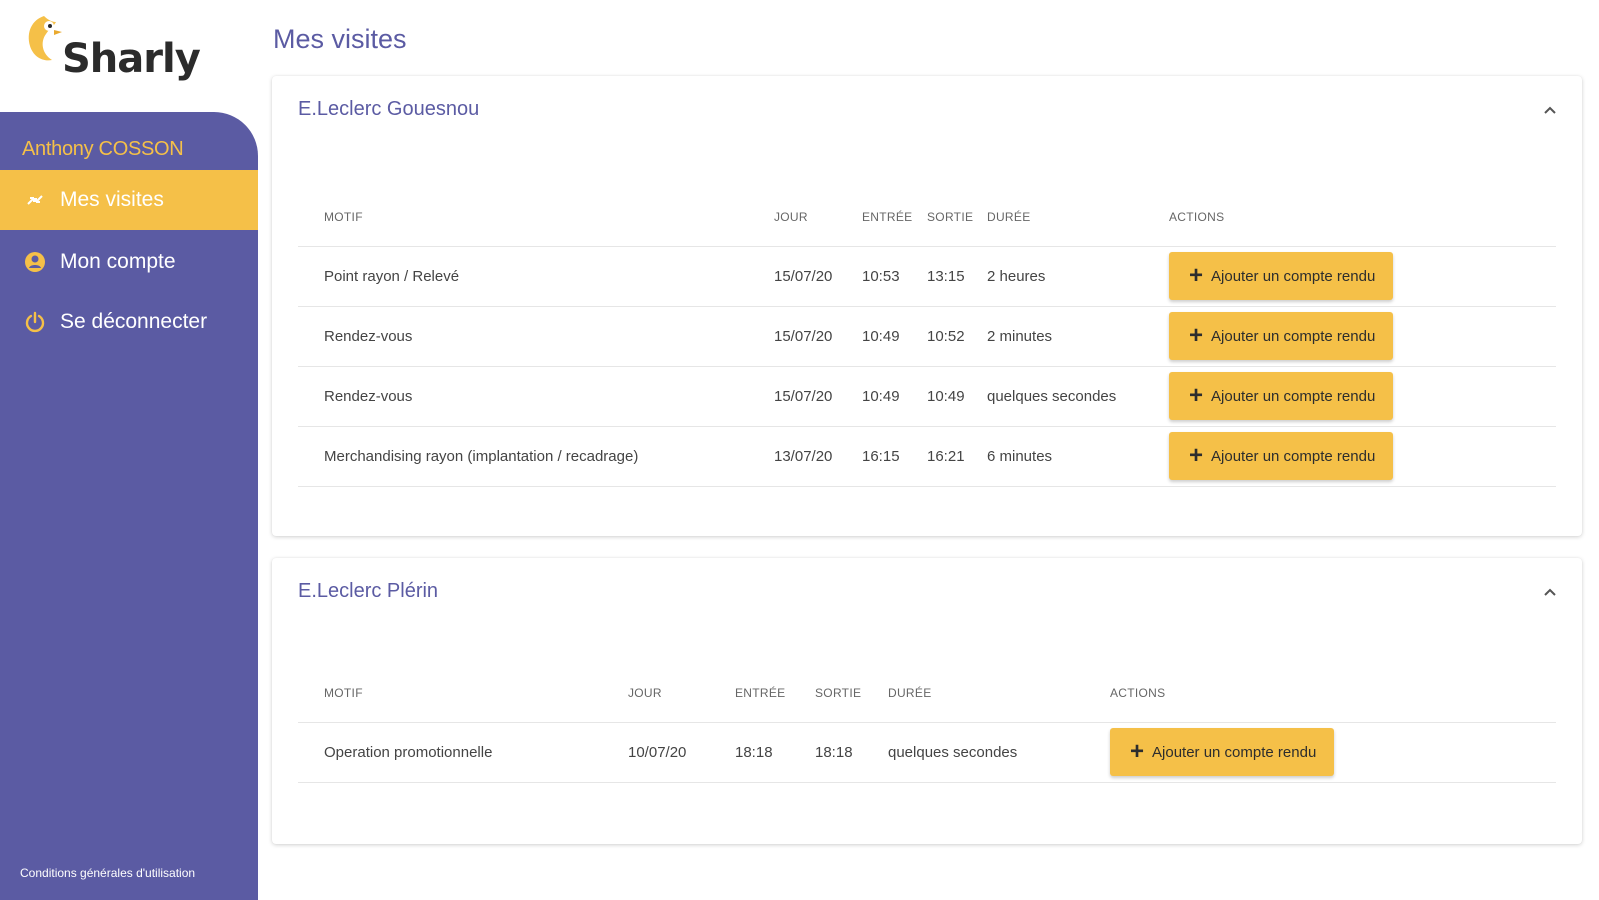 The width and height of the screenshot is (1599, 900). What do you see at coordinates (1078, 456) in the screenshot?
I see `cell-duree: 6 minutes` at bounding box center [1078, 456].